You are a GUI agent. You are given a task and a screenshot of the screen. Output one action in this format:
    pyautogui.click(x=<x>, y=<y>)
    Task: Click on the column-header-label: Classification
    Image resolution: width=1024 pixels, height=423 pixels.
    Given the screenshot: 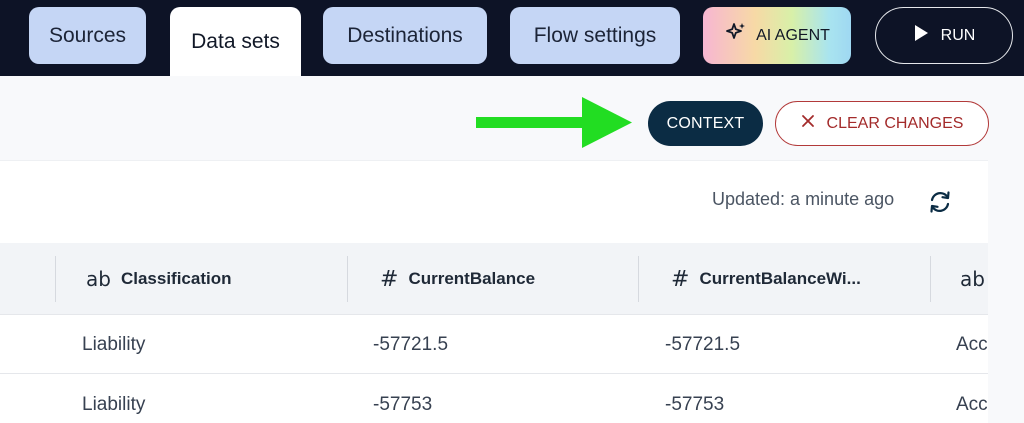 What is the action you would take?
    pyautogui.click(x=176, y=278)
    